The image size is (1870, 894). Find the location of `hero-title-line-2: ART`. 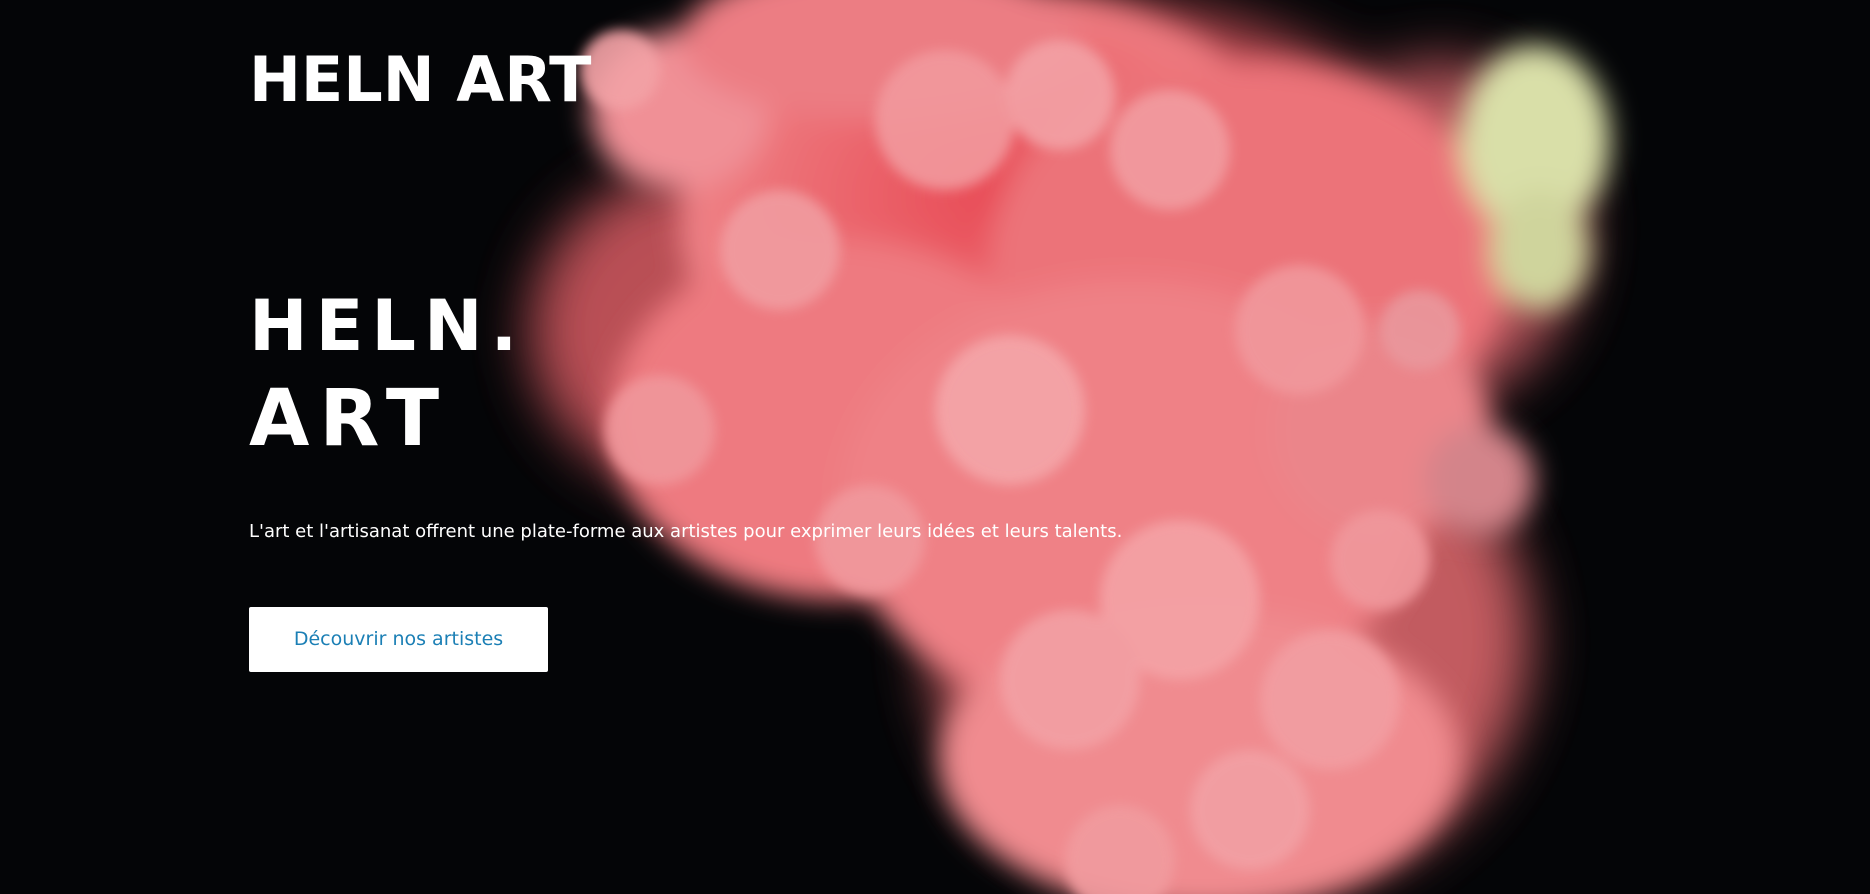

hero-title-line-2: ART is located at coordinates (349, 419).